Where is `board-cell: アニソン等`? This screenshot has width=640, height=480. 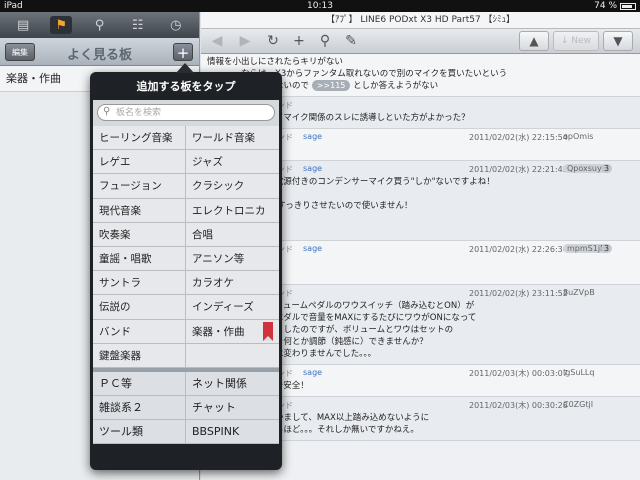 board-cell: アニソン等 is located at coordinates (232, 259).